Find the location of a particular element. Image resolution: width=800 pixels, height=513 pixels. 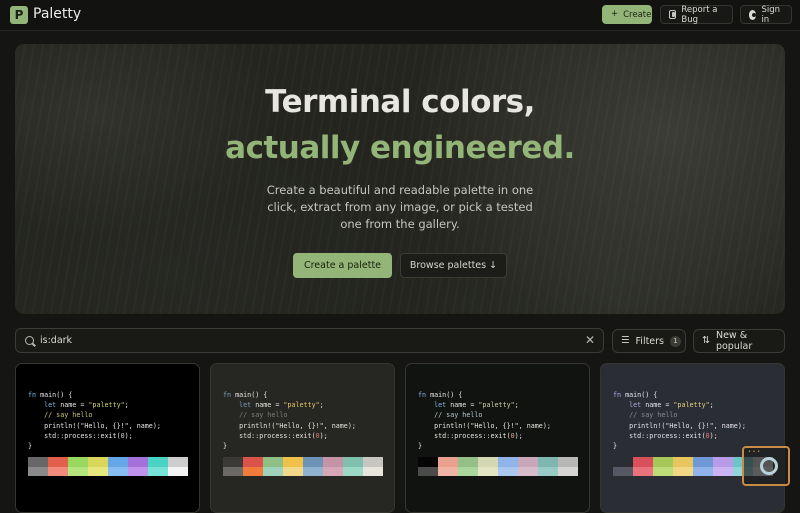

hero-title-line-2: actually engineered. is located at coordinates (400, 148).